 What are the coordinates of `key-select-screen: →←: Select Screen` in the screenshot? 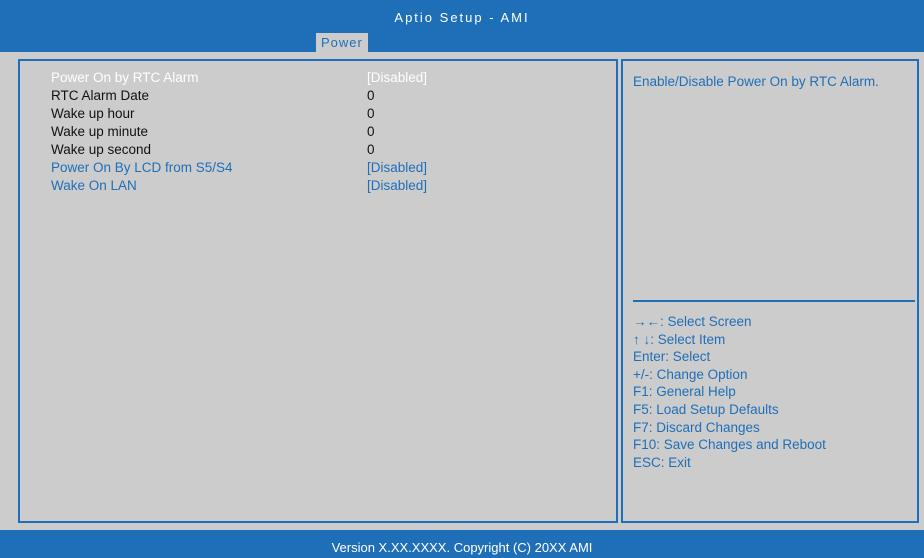 It's located at (692, 321).